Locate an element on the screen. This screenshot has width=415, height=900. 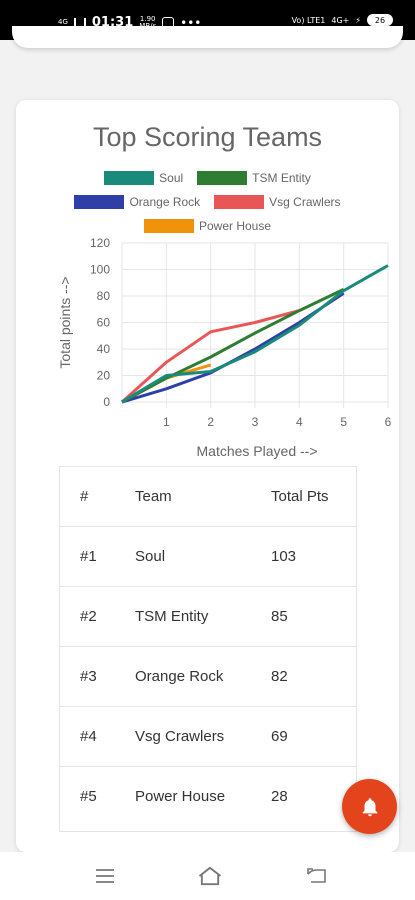
y-tick-label: 60 is located at coordinates (104, 323).